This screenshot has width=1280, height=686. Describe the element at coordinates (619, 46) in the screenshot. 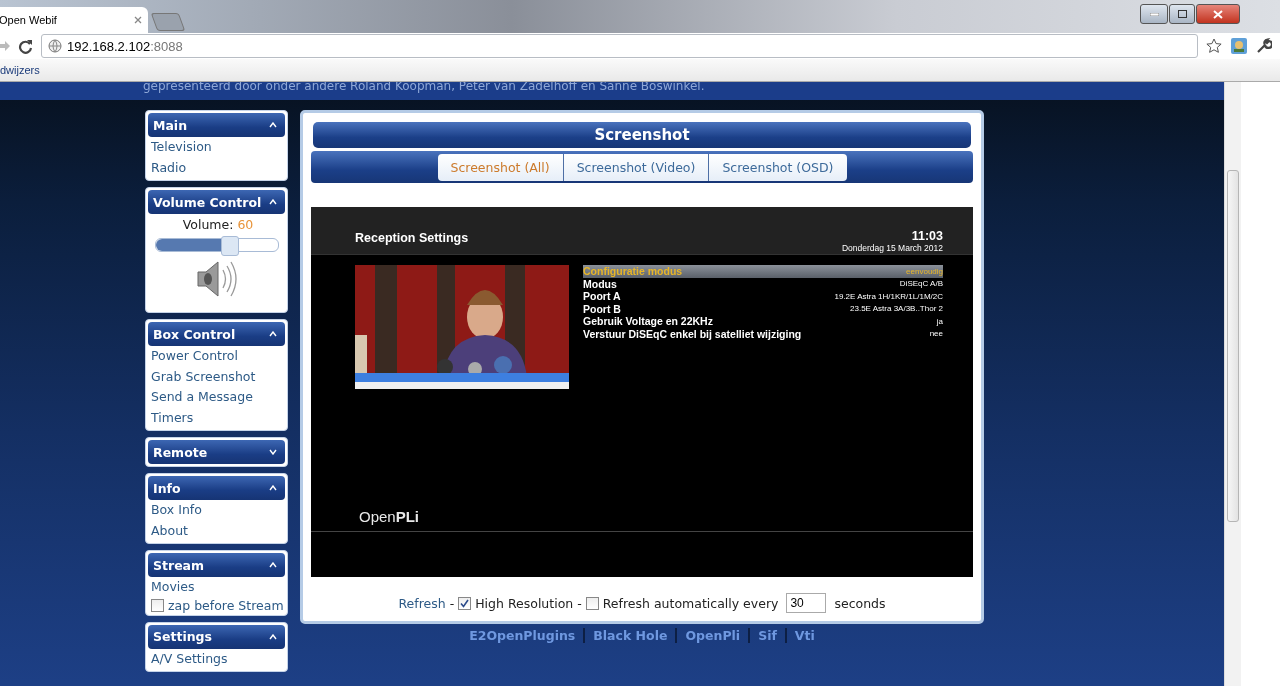

I see `address-bar: 192.168.2.102:8088` at that location.